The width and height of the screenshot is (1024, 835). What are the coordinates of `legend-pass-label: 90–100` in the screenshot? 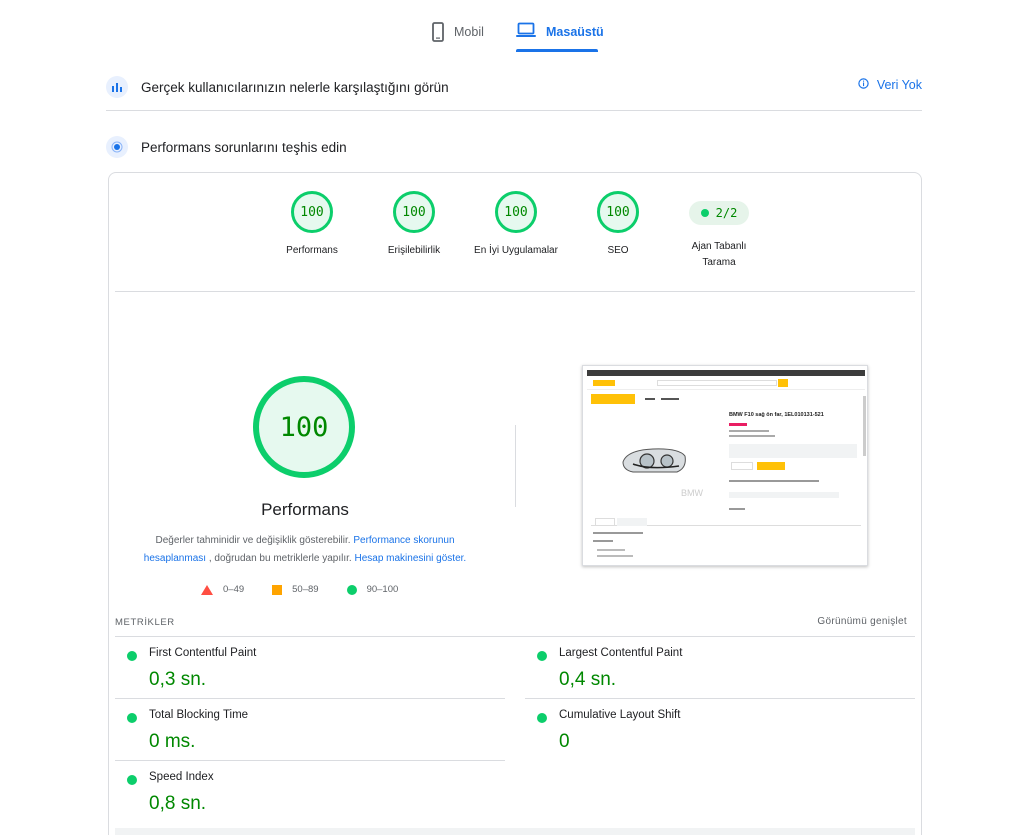 It's located at (382, 589).